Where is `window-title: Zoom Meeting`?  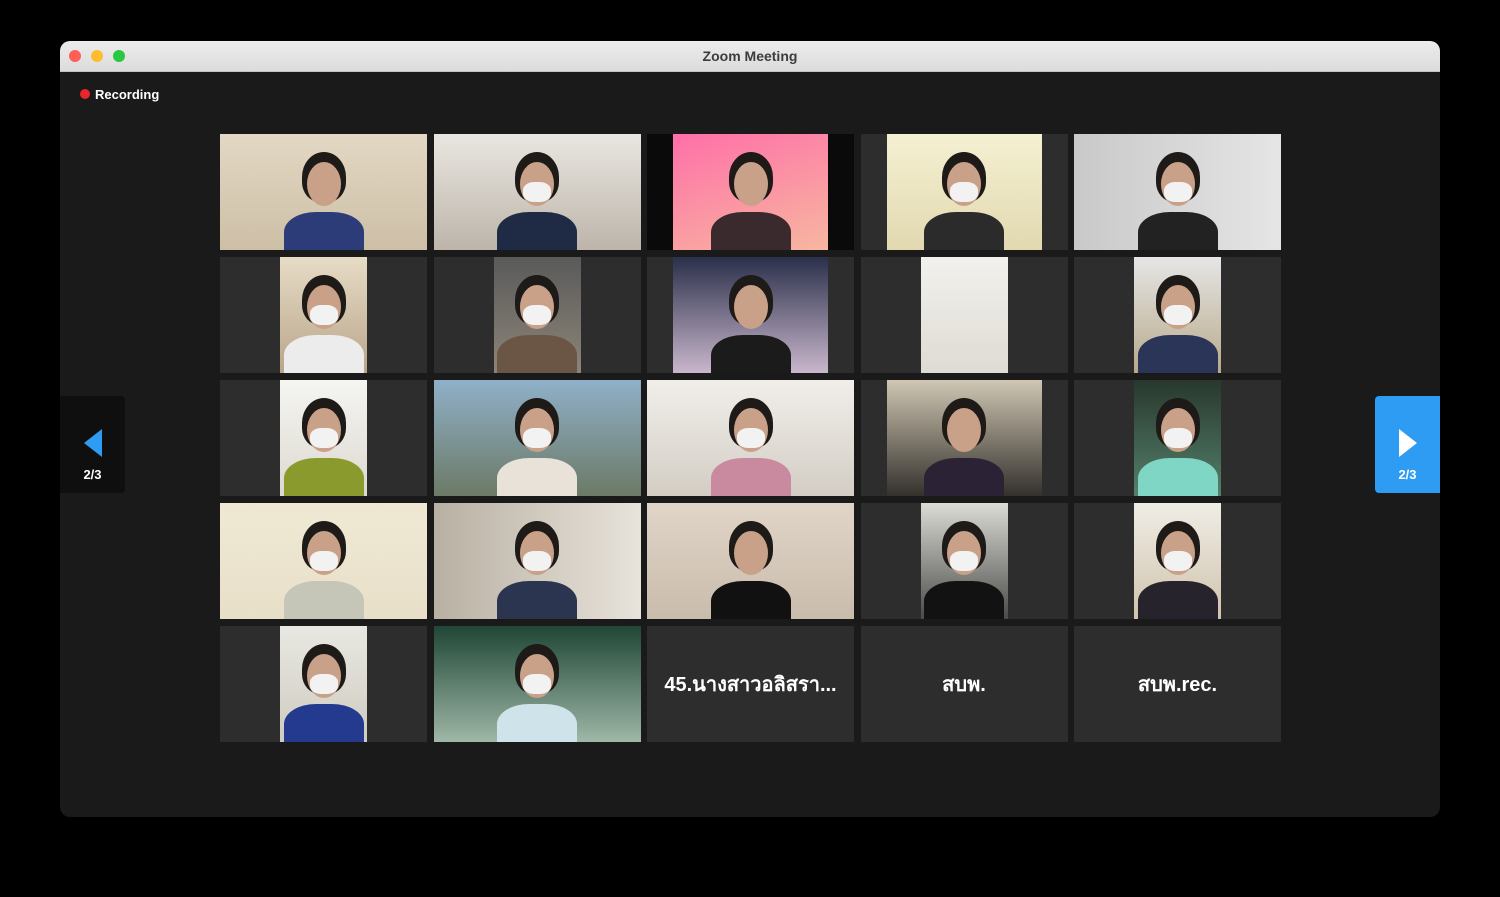
window-title: Zoom Meeting is located at coordinates (750, 56).